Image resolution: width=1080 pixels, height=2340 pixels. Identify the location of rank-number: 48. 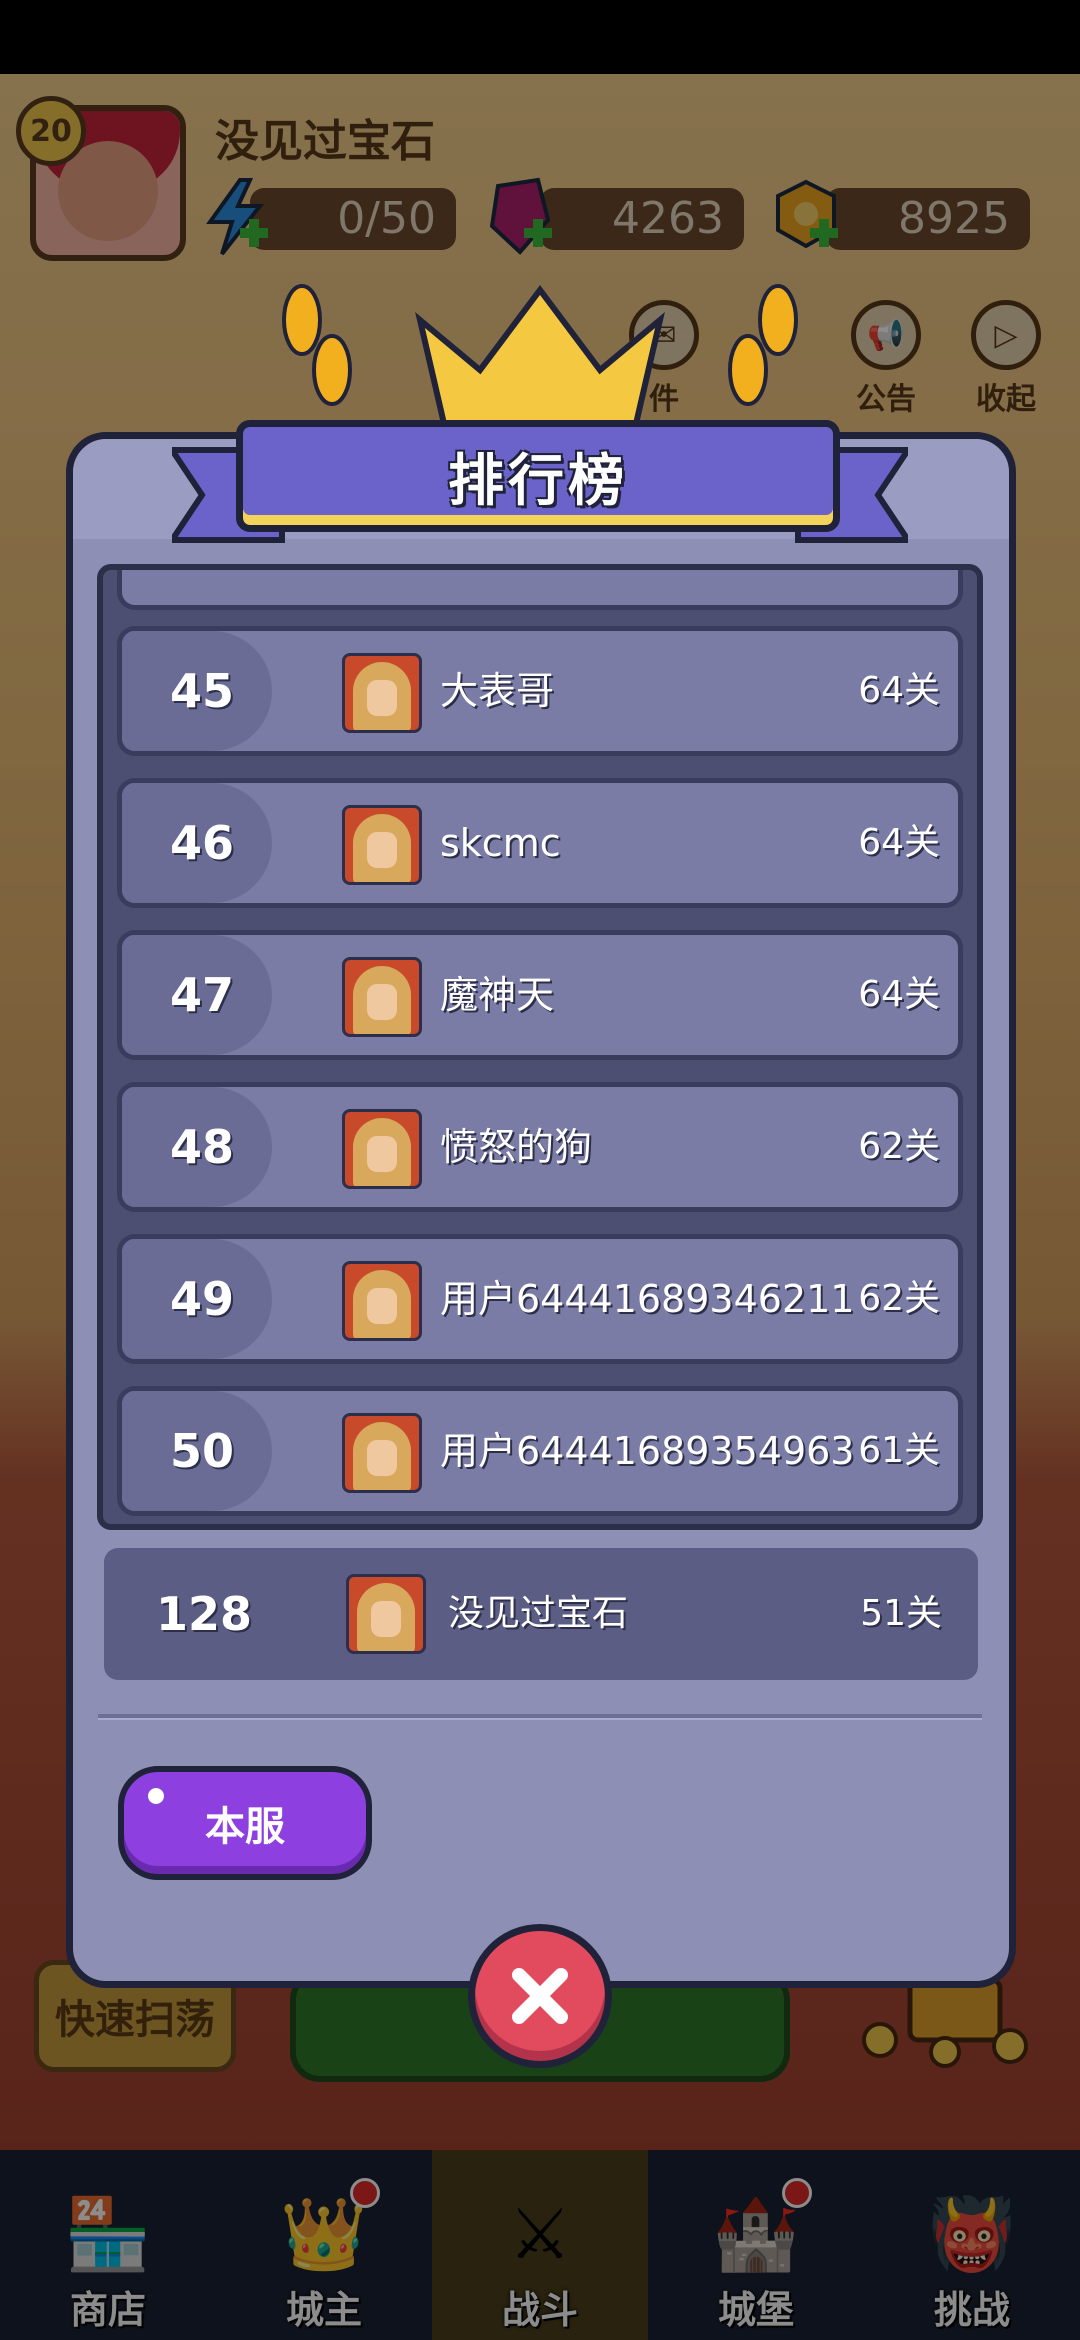
(201, 1147).